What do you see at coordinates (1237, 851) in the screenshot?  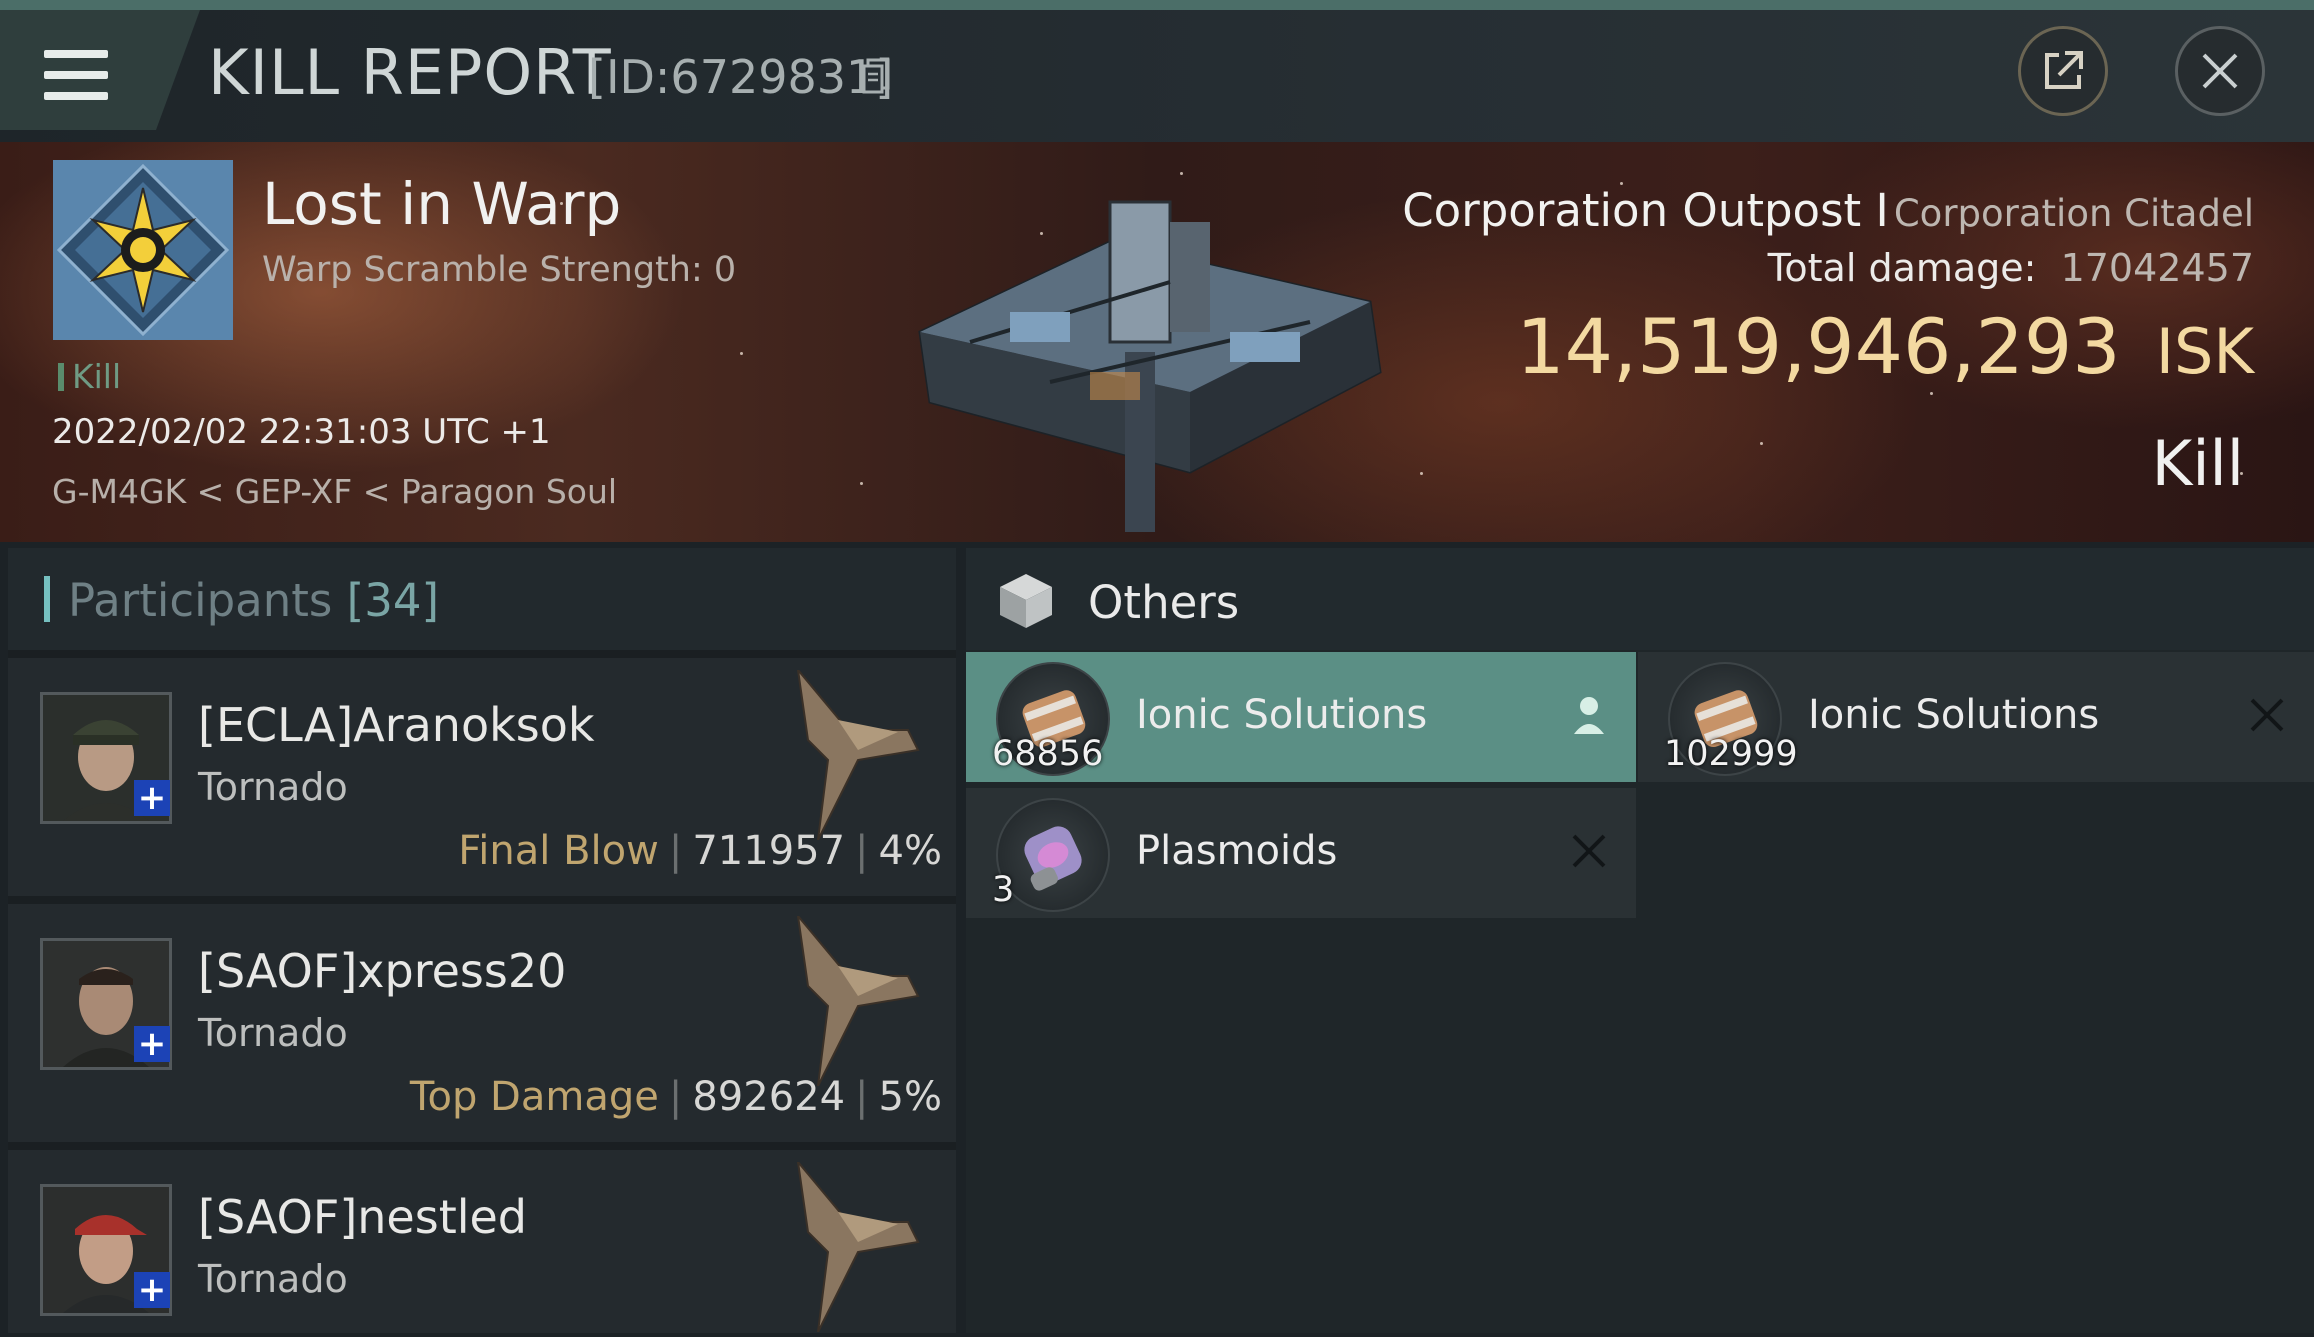 I see `item-name: Plasmoids` at bounding box center [1237, 851].